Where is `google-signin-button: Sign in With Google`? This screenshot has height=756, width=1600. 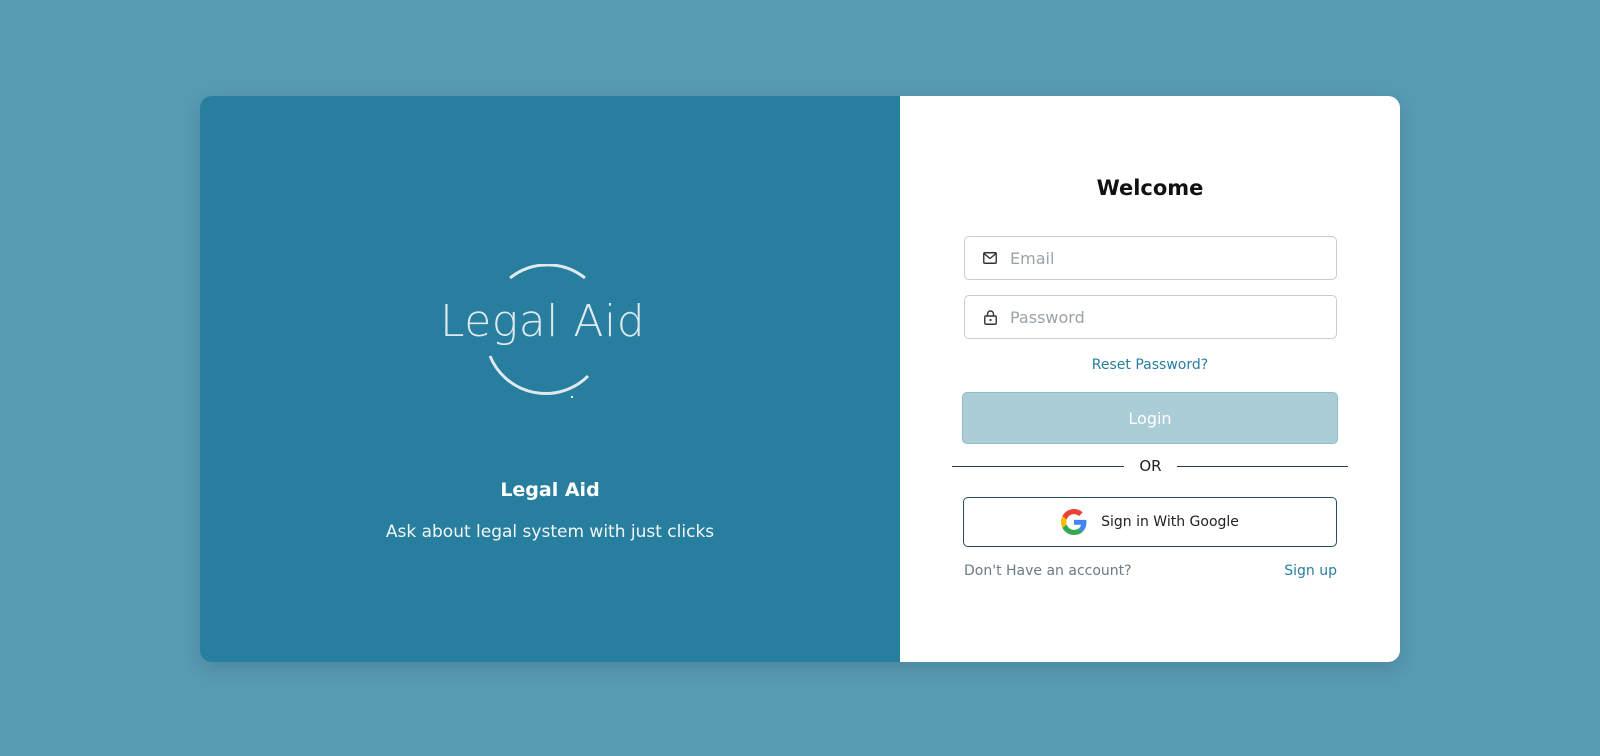
google-signin-button: Sign in With Google is located at coordinates (1150, 522).